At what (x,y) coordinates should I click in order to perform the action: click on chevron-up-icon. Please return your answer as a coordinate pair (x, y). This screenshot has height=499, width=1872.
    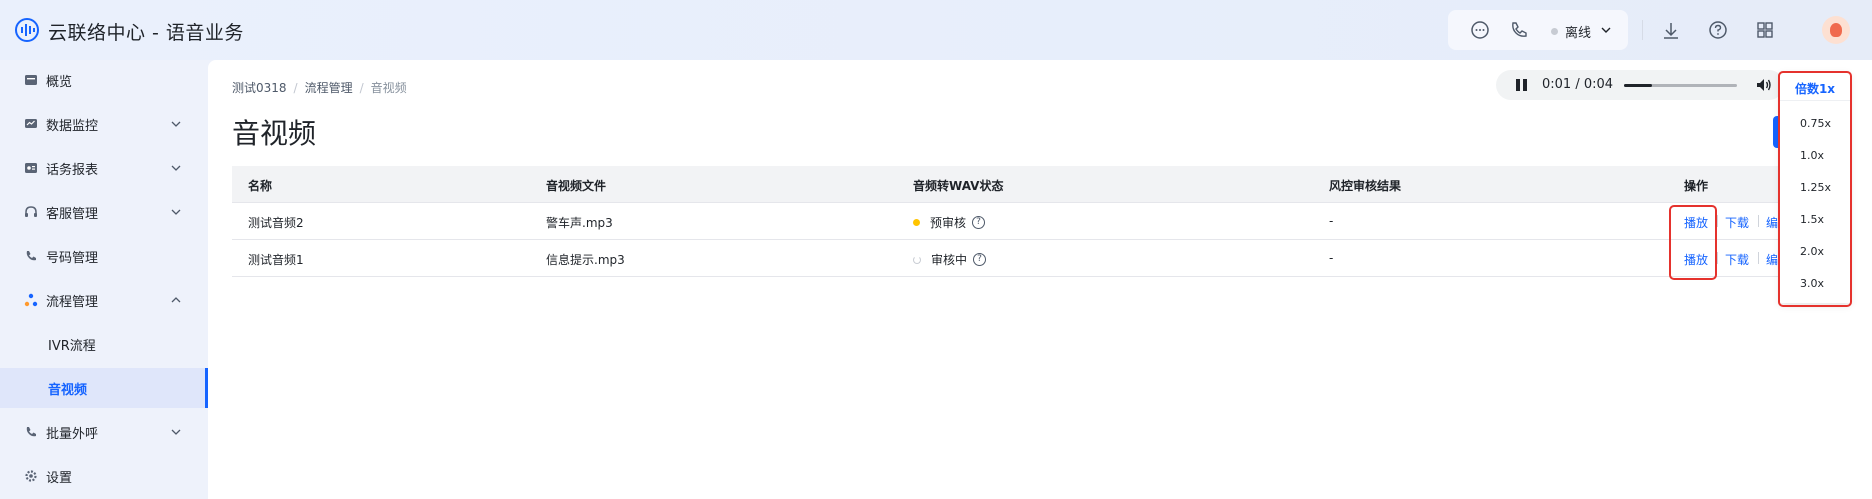
    Looking at the image, I should click on (176, 300).